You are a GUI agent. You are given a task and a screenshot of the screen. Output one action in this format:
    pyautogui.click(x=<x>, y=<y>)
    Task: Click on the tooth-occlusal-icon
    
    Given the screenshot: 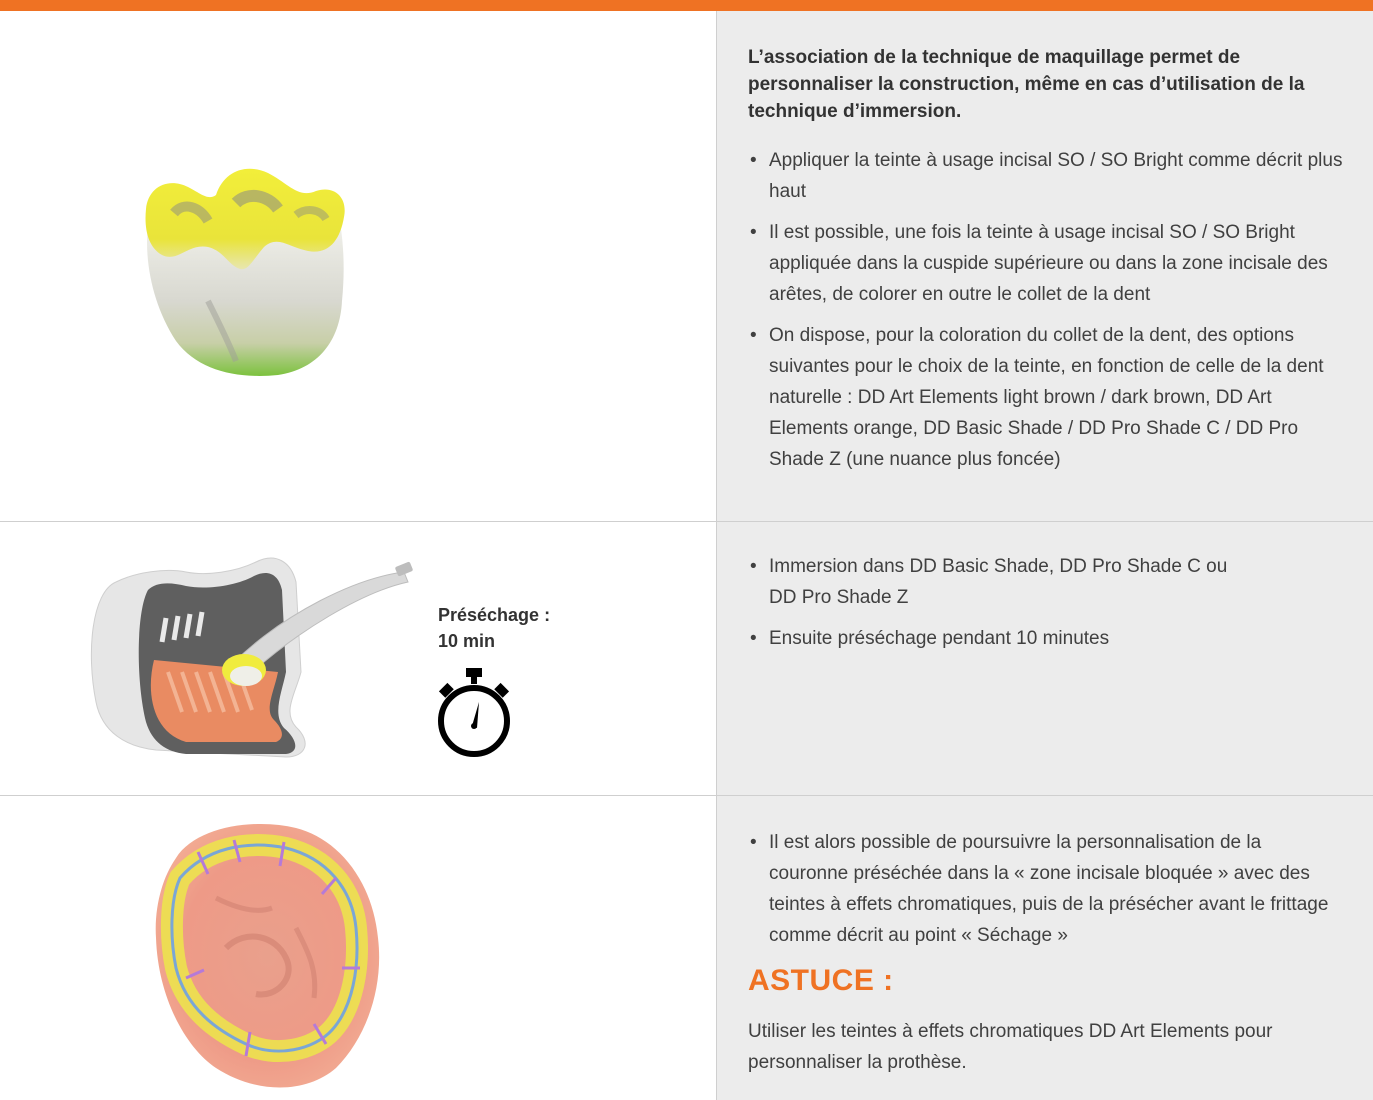 What is the action you would take?
    pyautogui.click(x=267, y=955)
    